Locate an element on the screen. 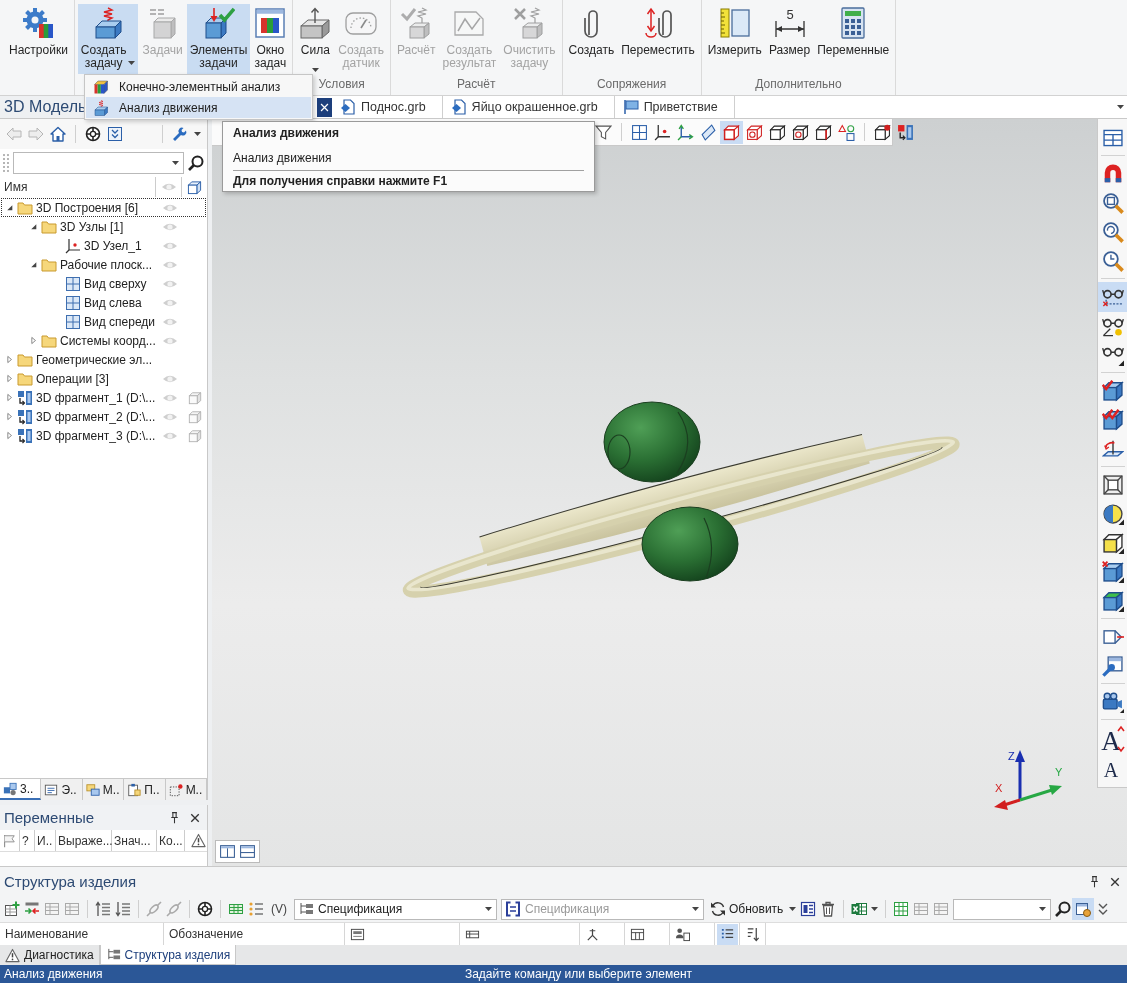 This screenshot has width=1127, height=983. sort-down-icon is located at coordinates (123, 909).